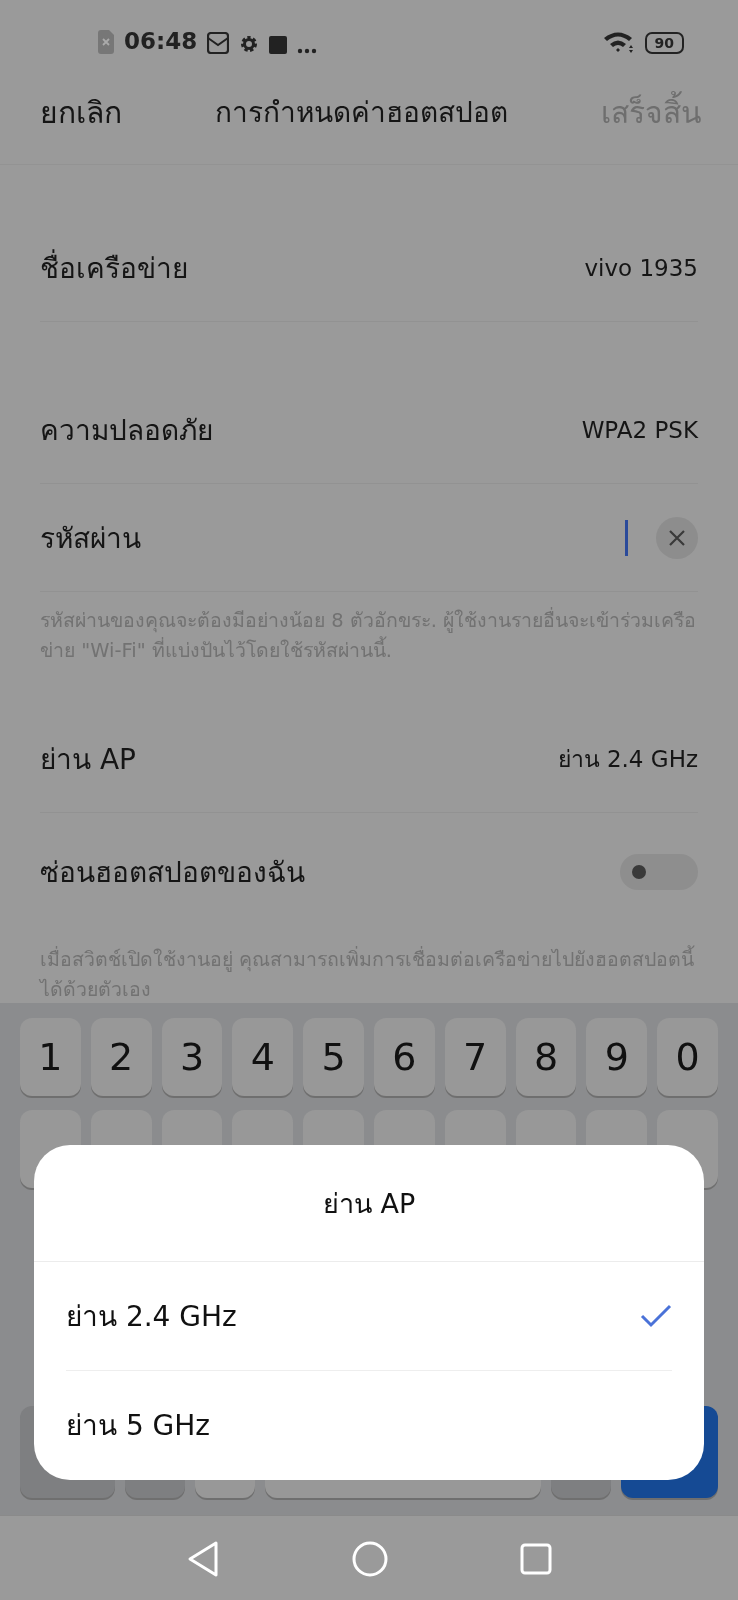  What do you see at coordinates (536, 1558) in the screenshot?
I see `recents-icon` at bounding box center [536, 1558].